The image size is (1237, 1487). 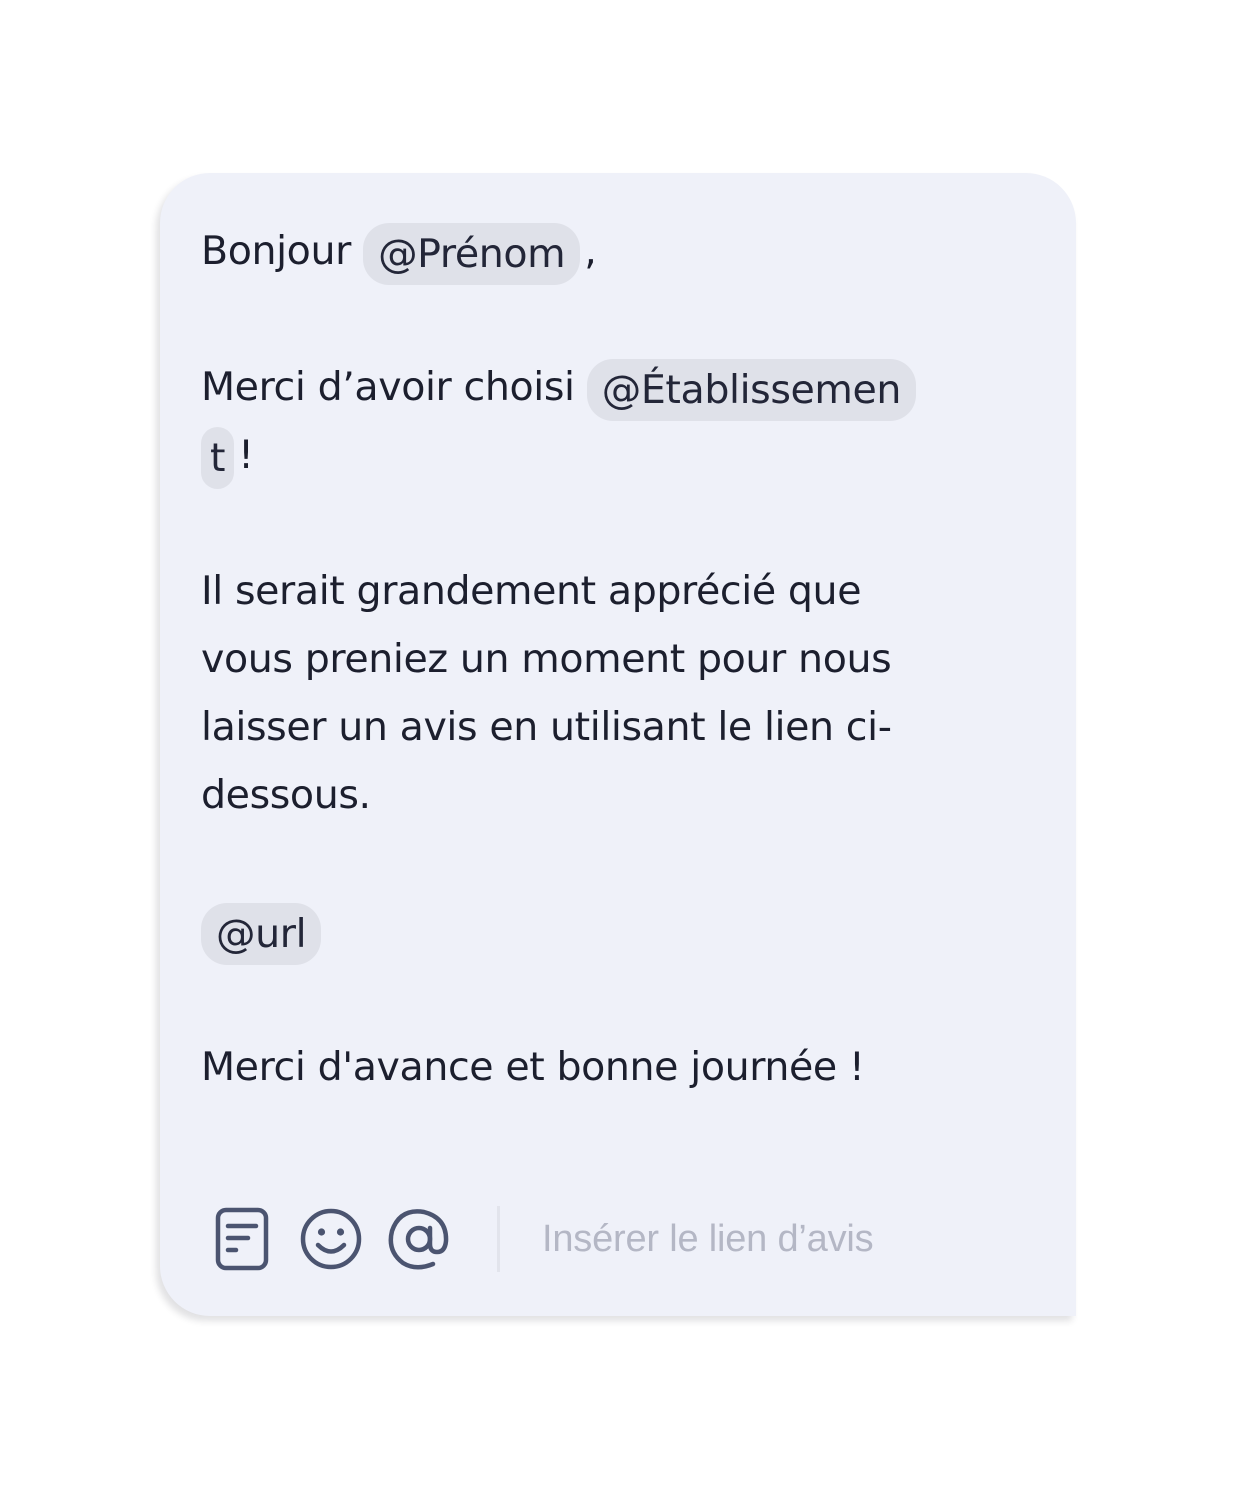 I want to click on firstname-mention-tag: @Prénom, so click(x=472, y=253).